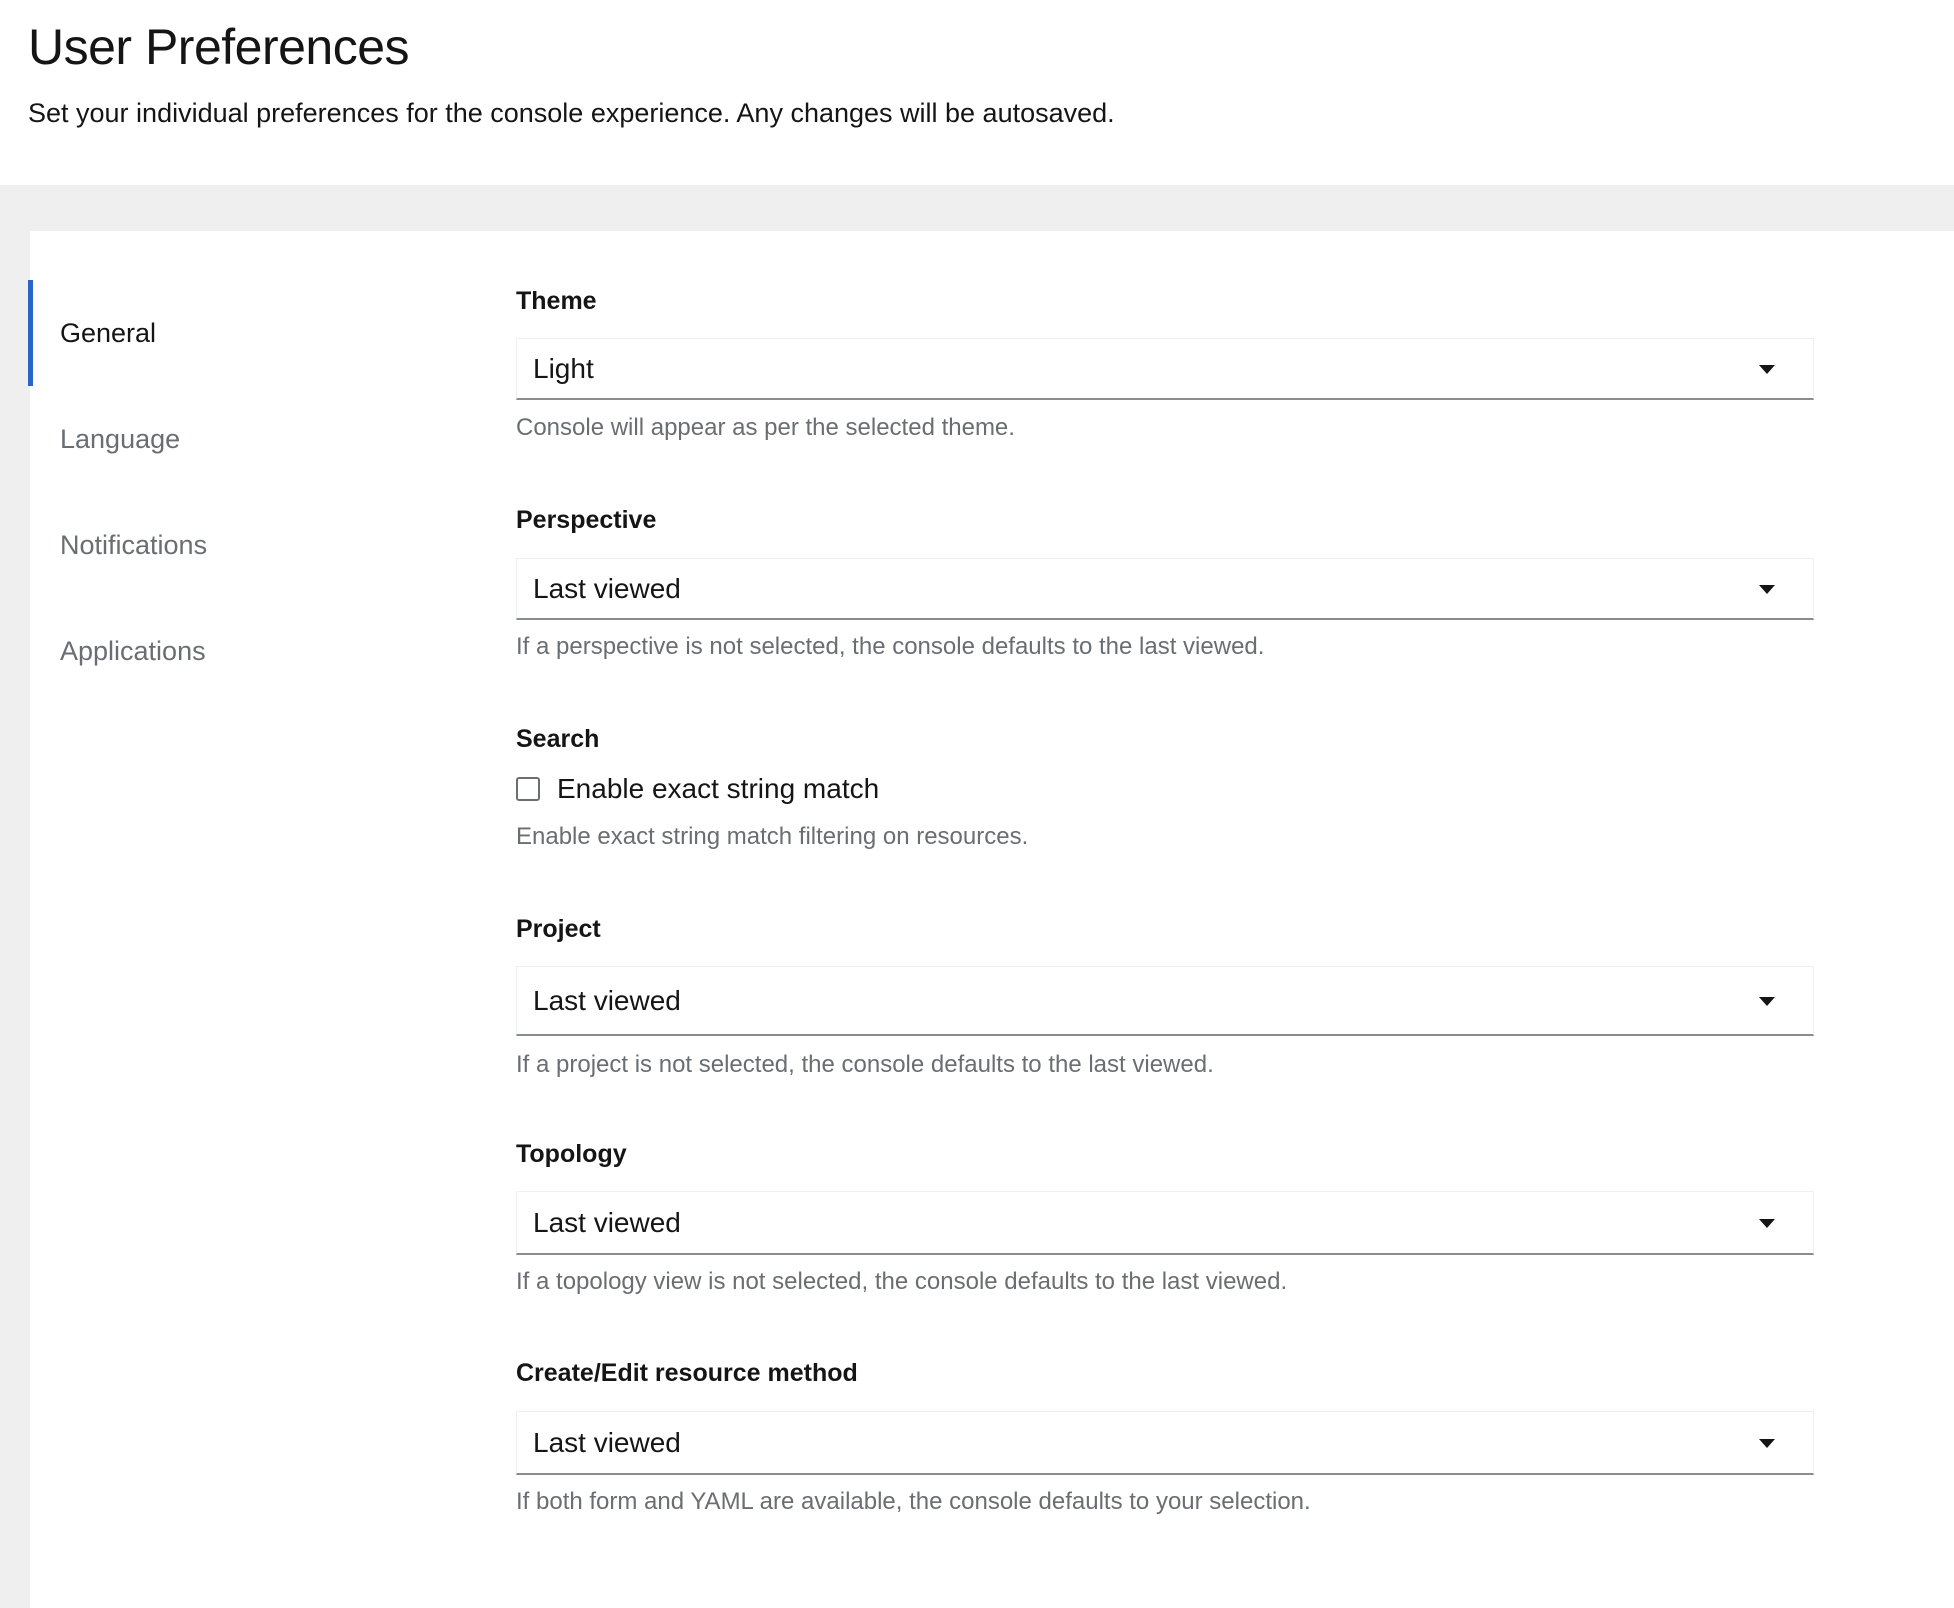  Describe the element at coordinates (108, 332) in the screenshot. I see `tab-label: General` at that location.